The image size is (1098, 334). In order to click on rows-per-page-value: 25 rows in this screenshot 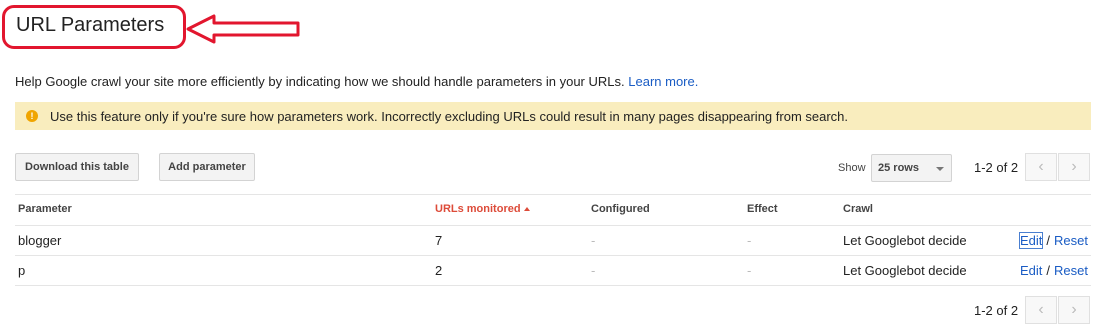, I will do `click(898, 168)`.